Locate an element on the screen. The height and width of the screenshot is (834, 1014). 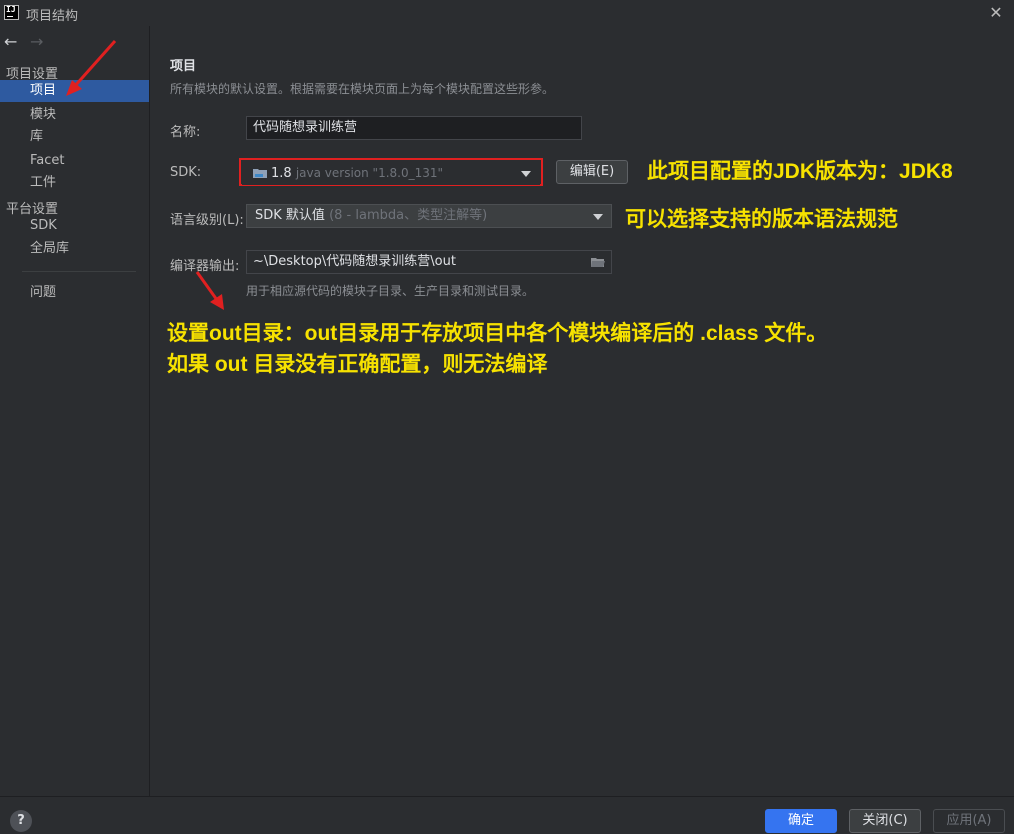
sdk-version: 1.8 is located at coordinates (281, 173).